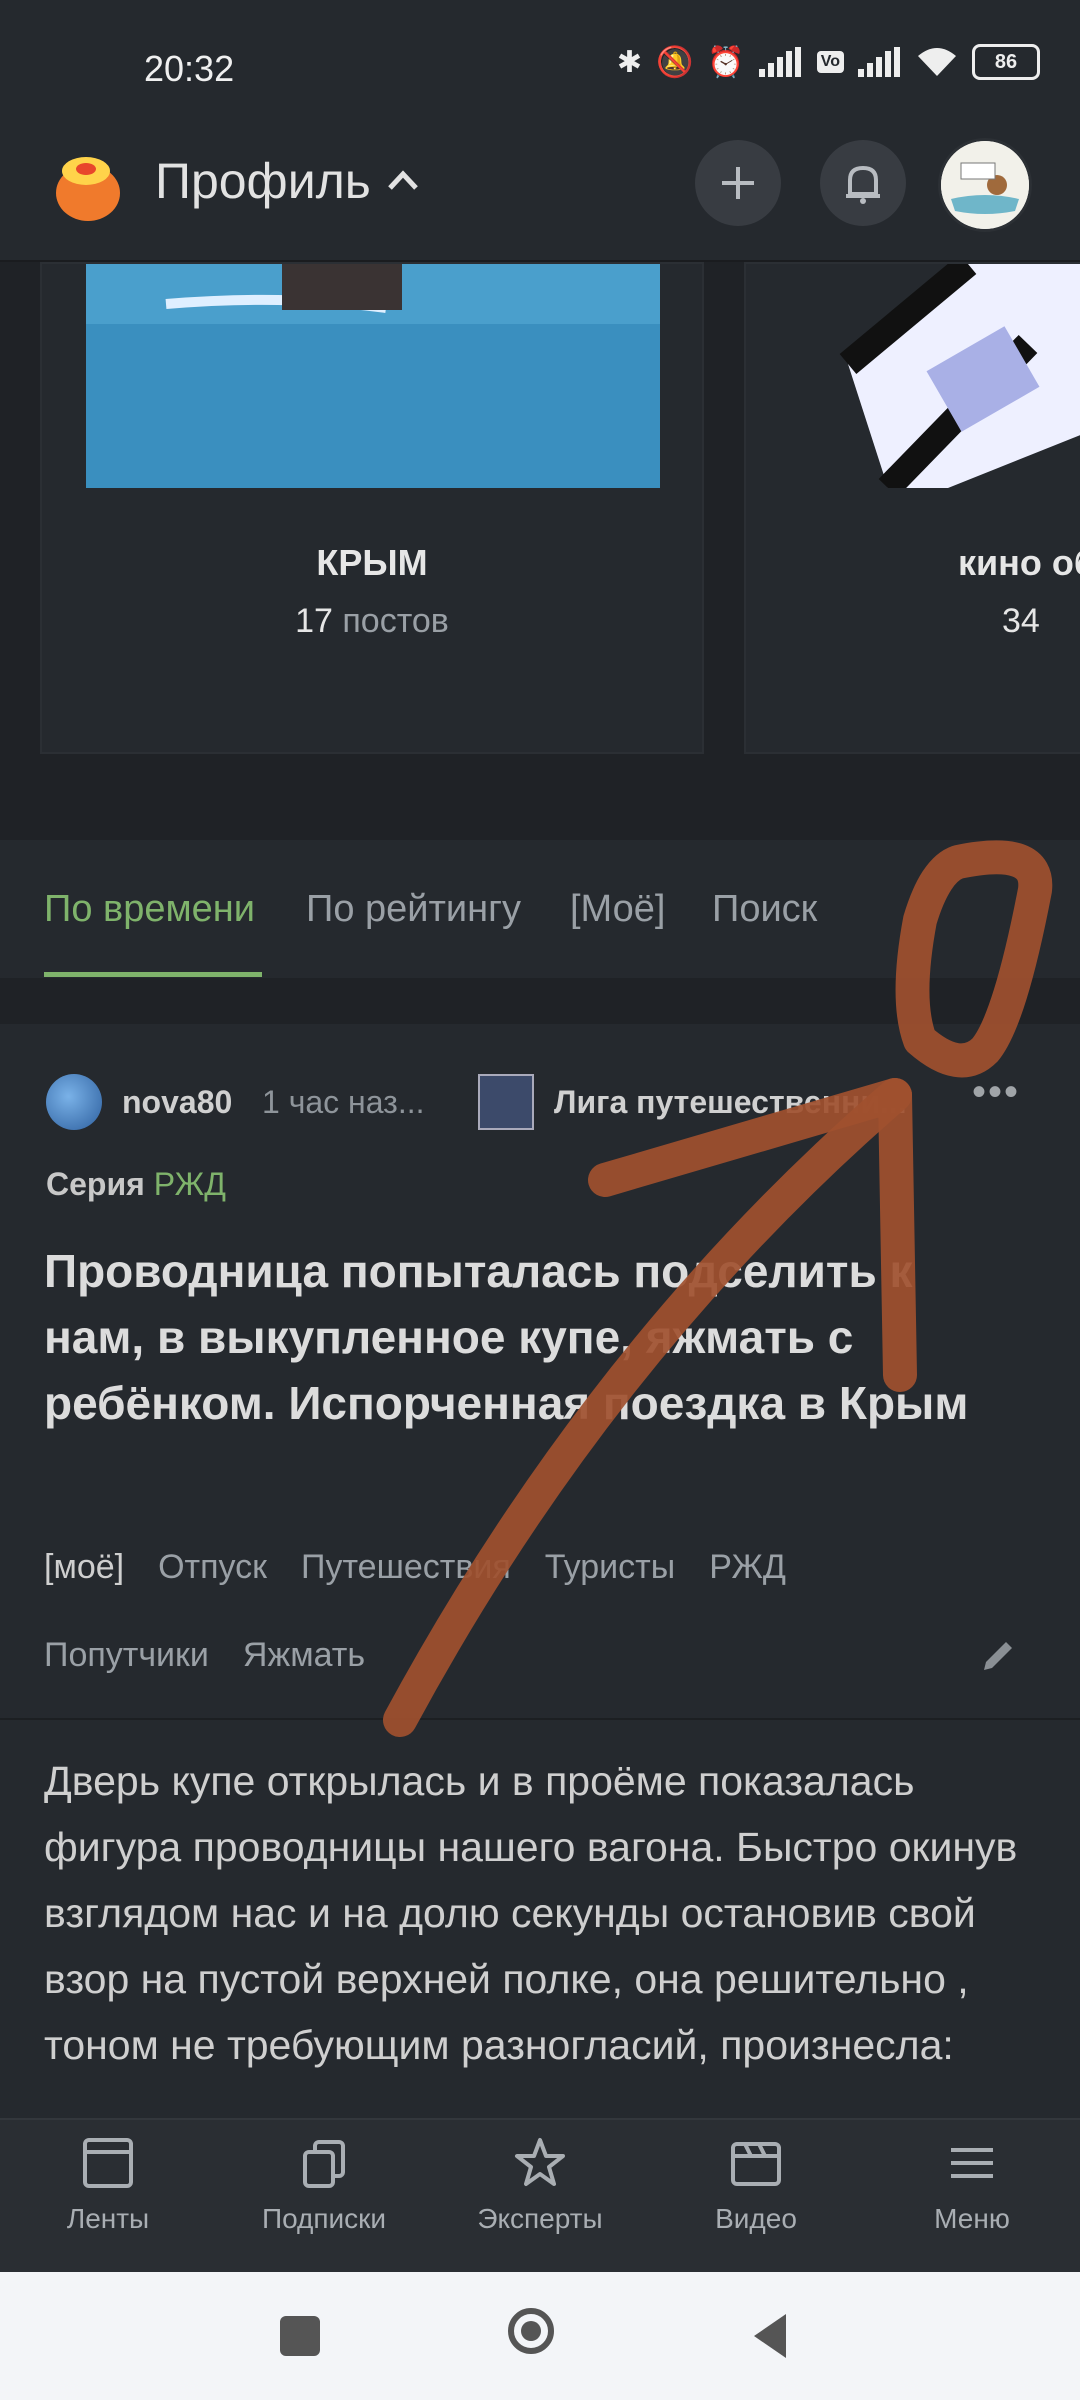 The height and width of the screenshot is (2400, 1080). What do you see at coordinates (756, 2164) in the screenshot?
I see `video-icon` at bounding box center [756, 2164].